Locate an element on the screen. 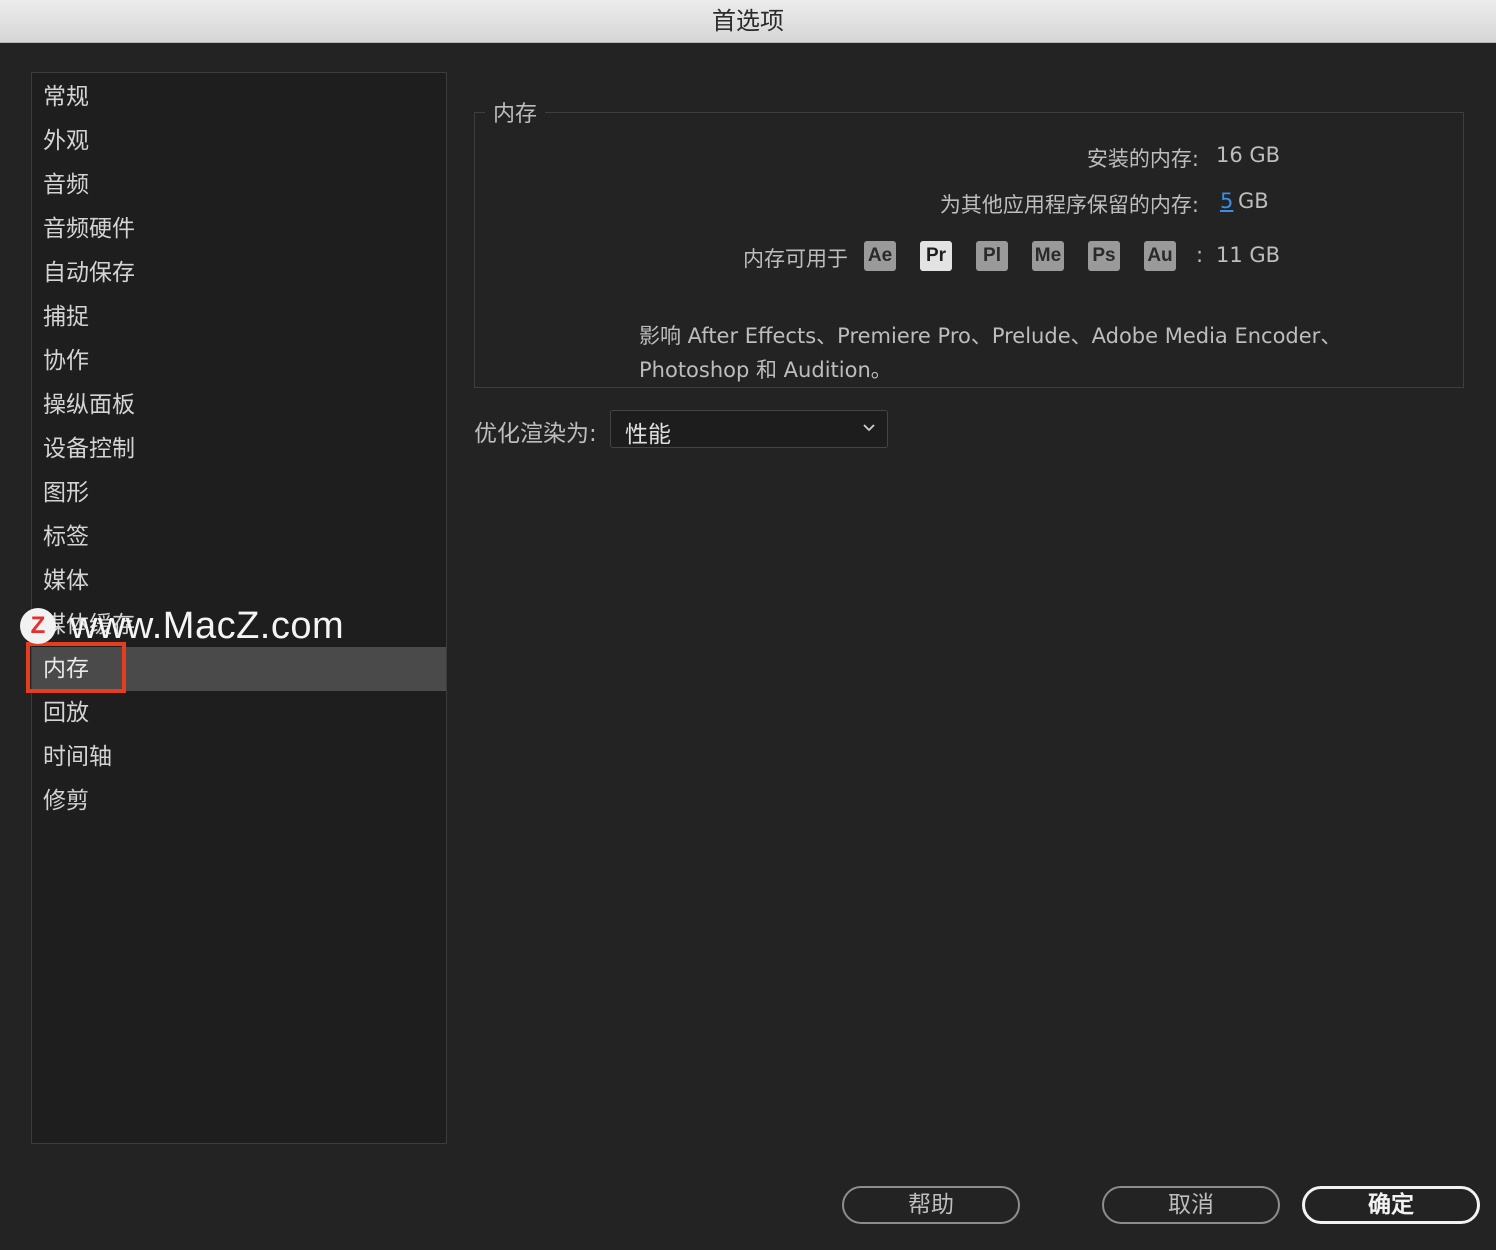 The image size is (1496, 1250). installed-memory-label: 安装的内存: is located at coordinates (1142, 159).